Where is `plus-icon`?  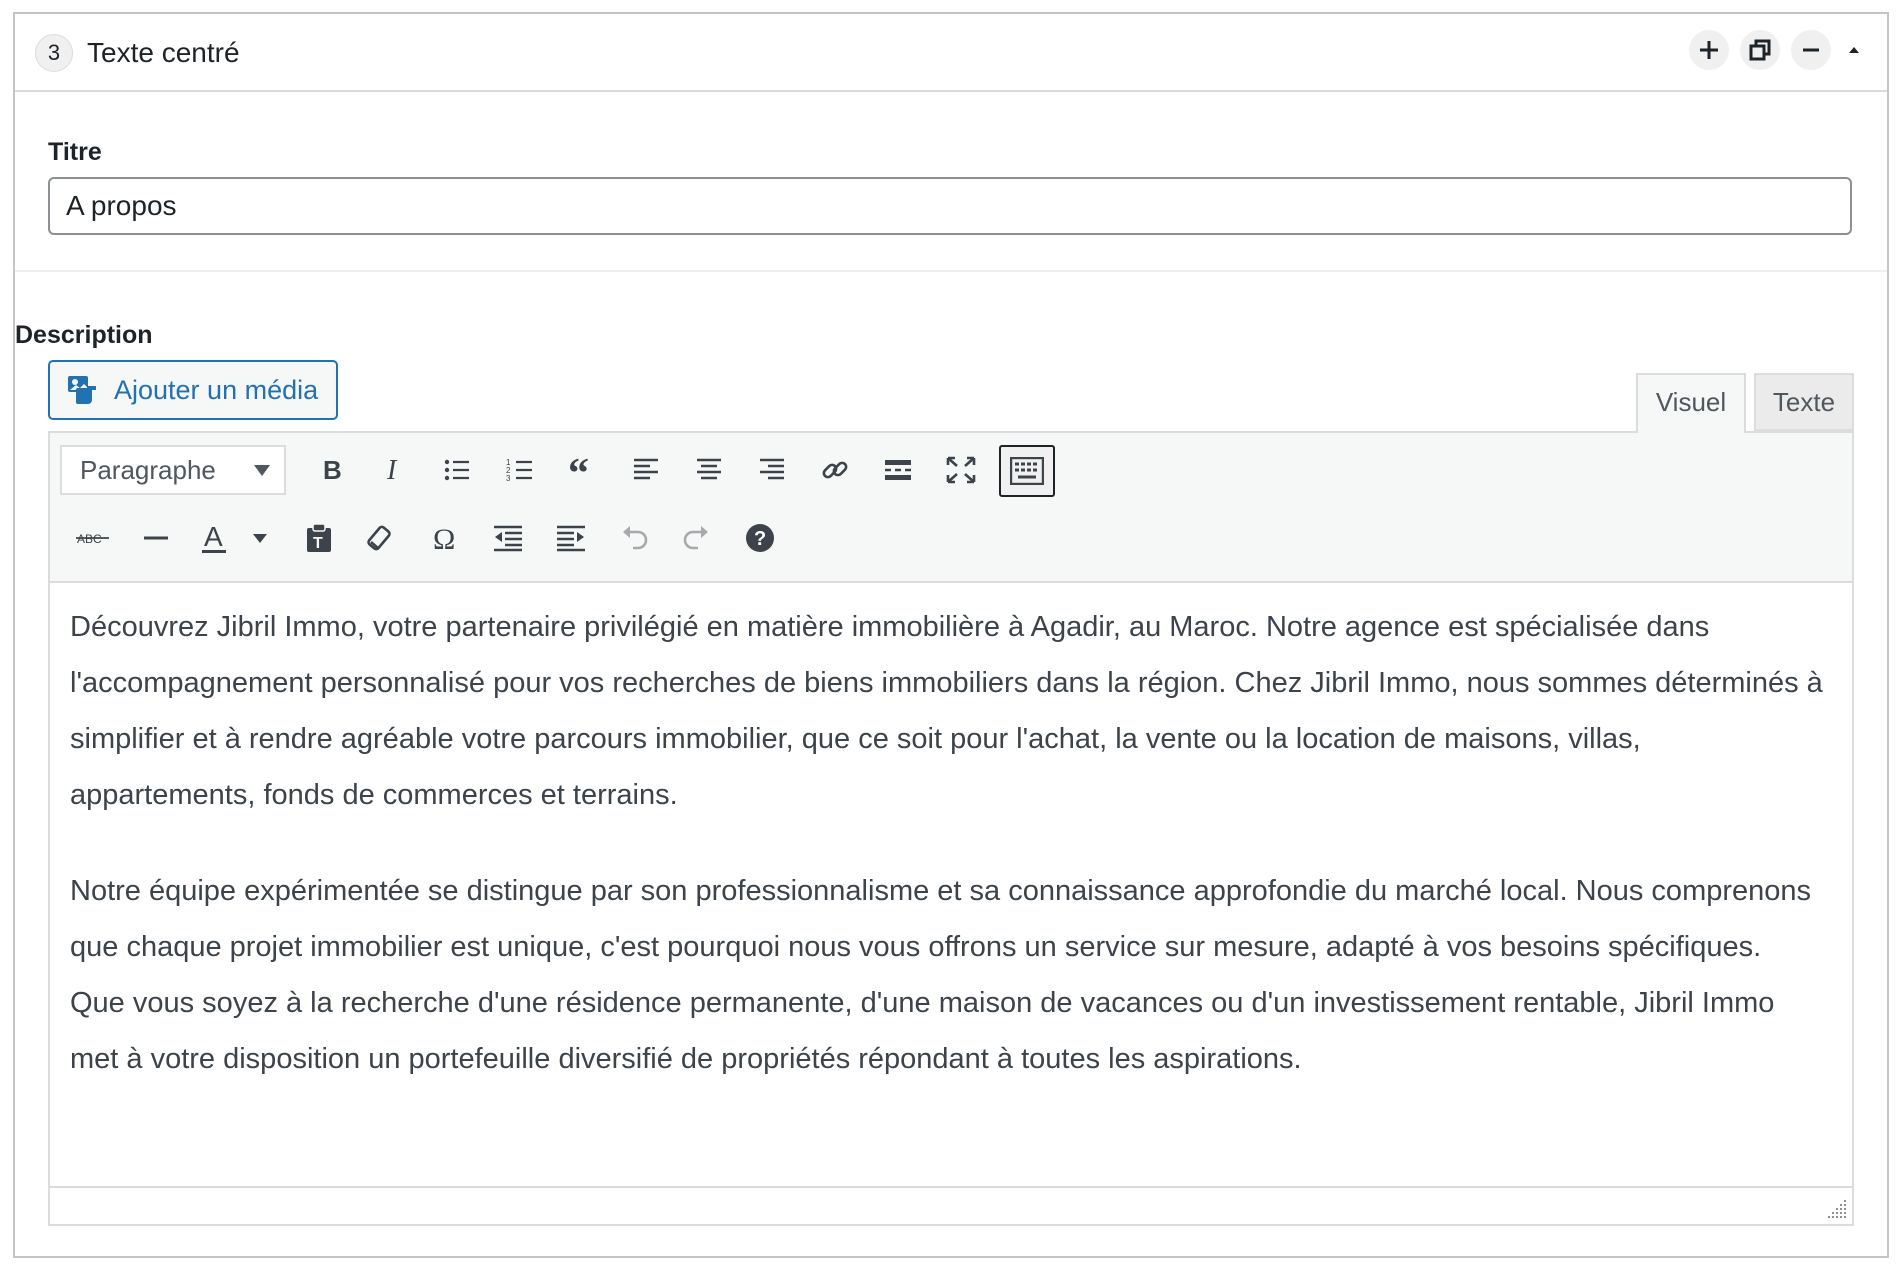
plus-icon is located at coordinates (1709, 50).